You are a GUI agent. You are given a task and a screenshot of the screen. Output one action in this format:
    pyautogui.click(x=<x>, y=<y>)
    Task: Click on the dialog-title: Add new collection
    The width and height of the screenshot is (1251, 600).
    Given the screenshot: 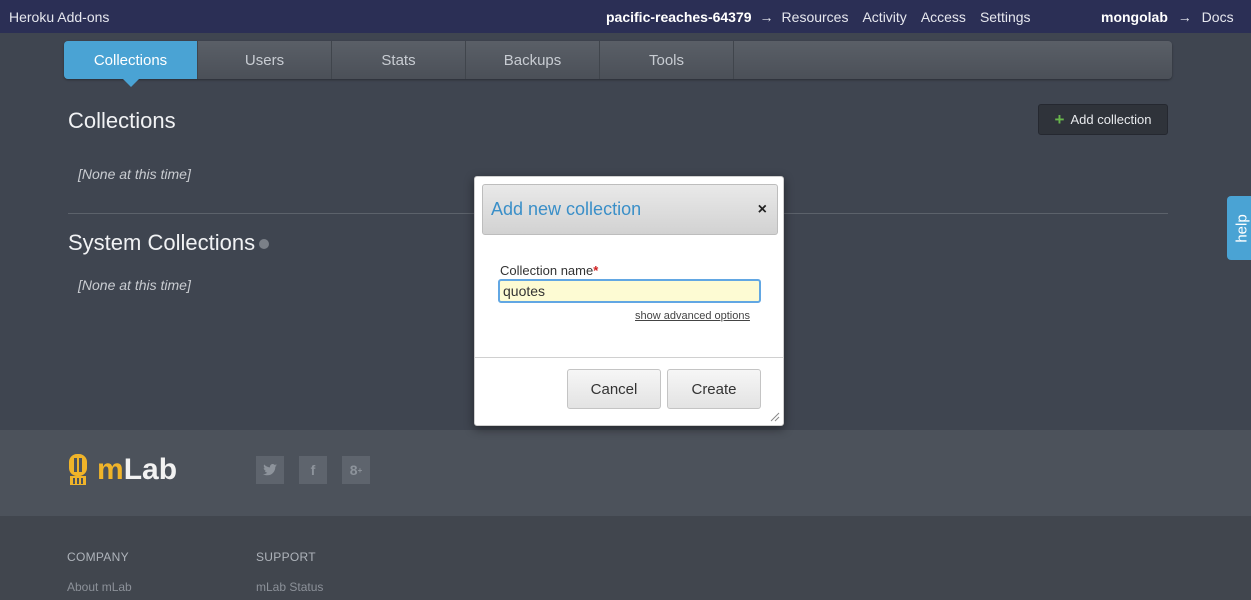 What is the action you would take?
    pyautogui.click(x=566, y=209)
    